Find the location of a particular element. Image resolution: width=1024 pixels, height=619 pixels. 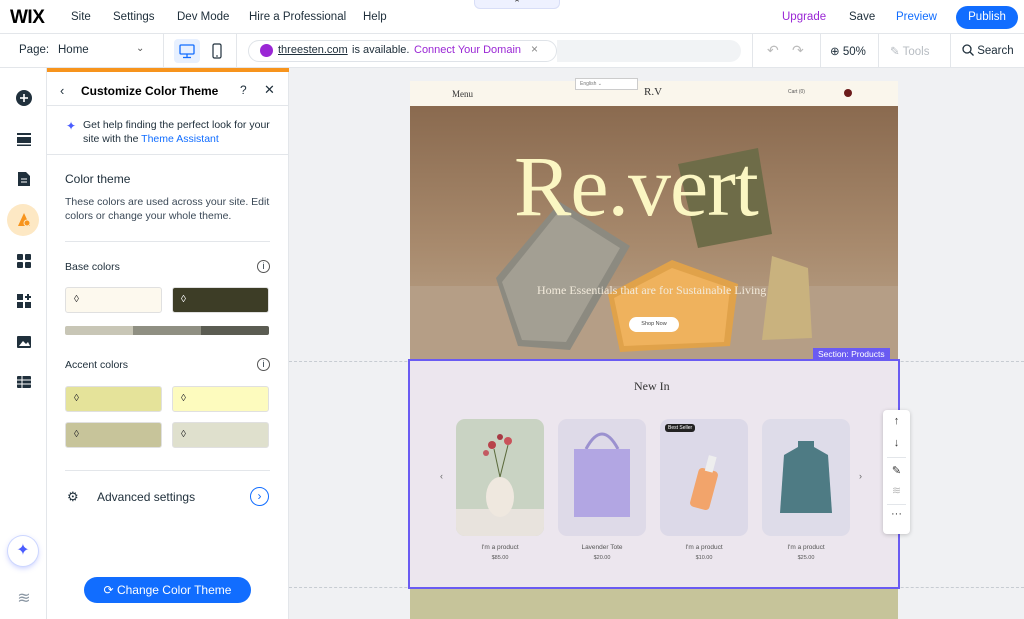

close-icon: ✕ is located at coordinates (269, 90).